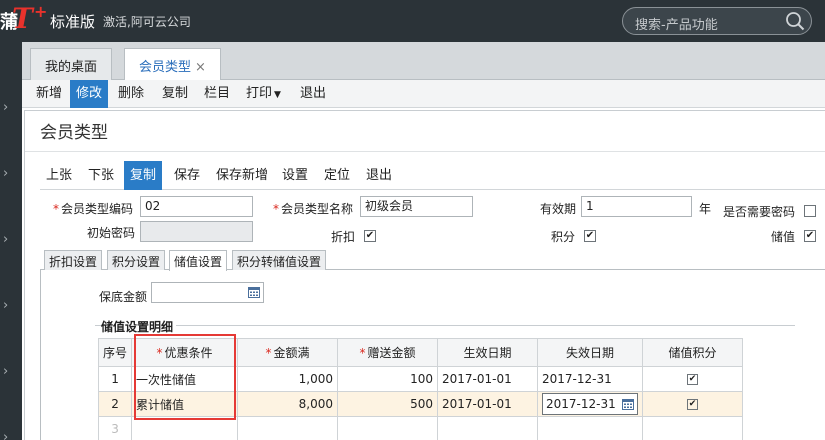 This screenshot has height=440, width=825. Describe the element at coordinates (74, 133) in the screenshot. I see `dialog-title: 会员类型` at that location.